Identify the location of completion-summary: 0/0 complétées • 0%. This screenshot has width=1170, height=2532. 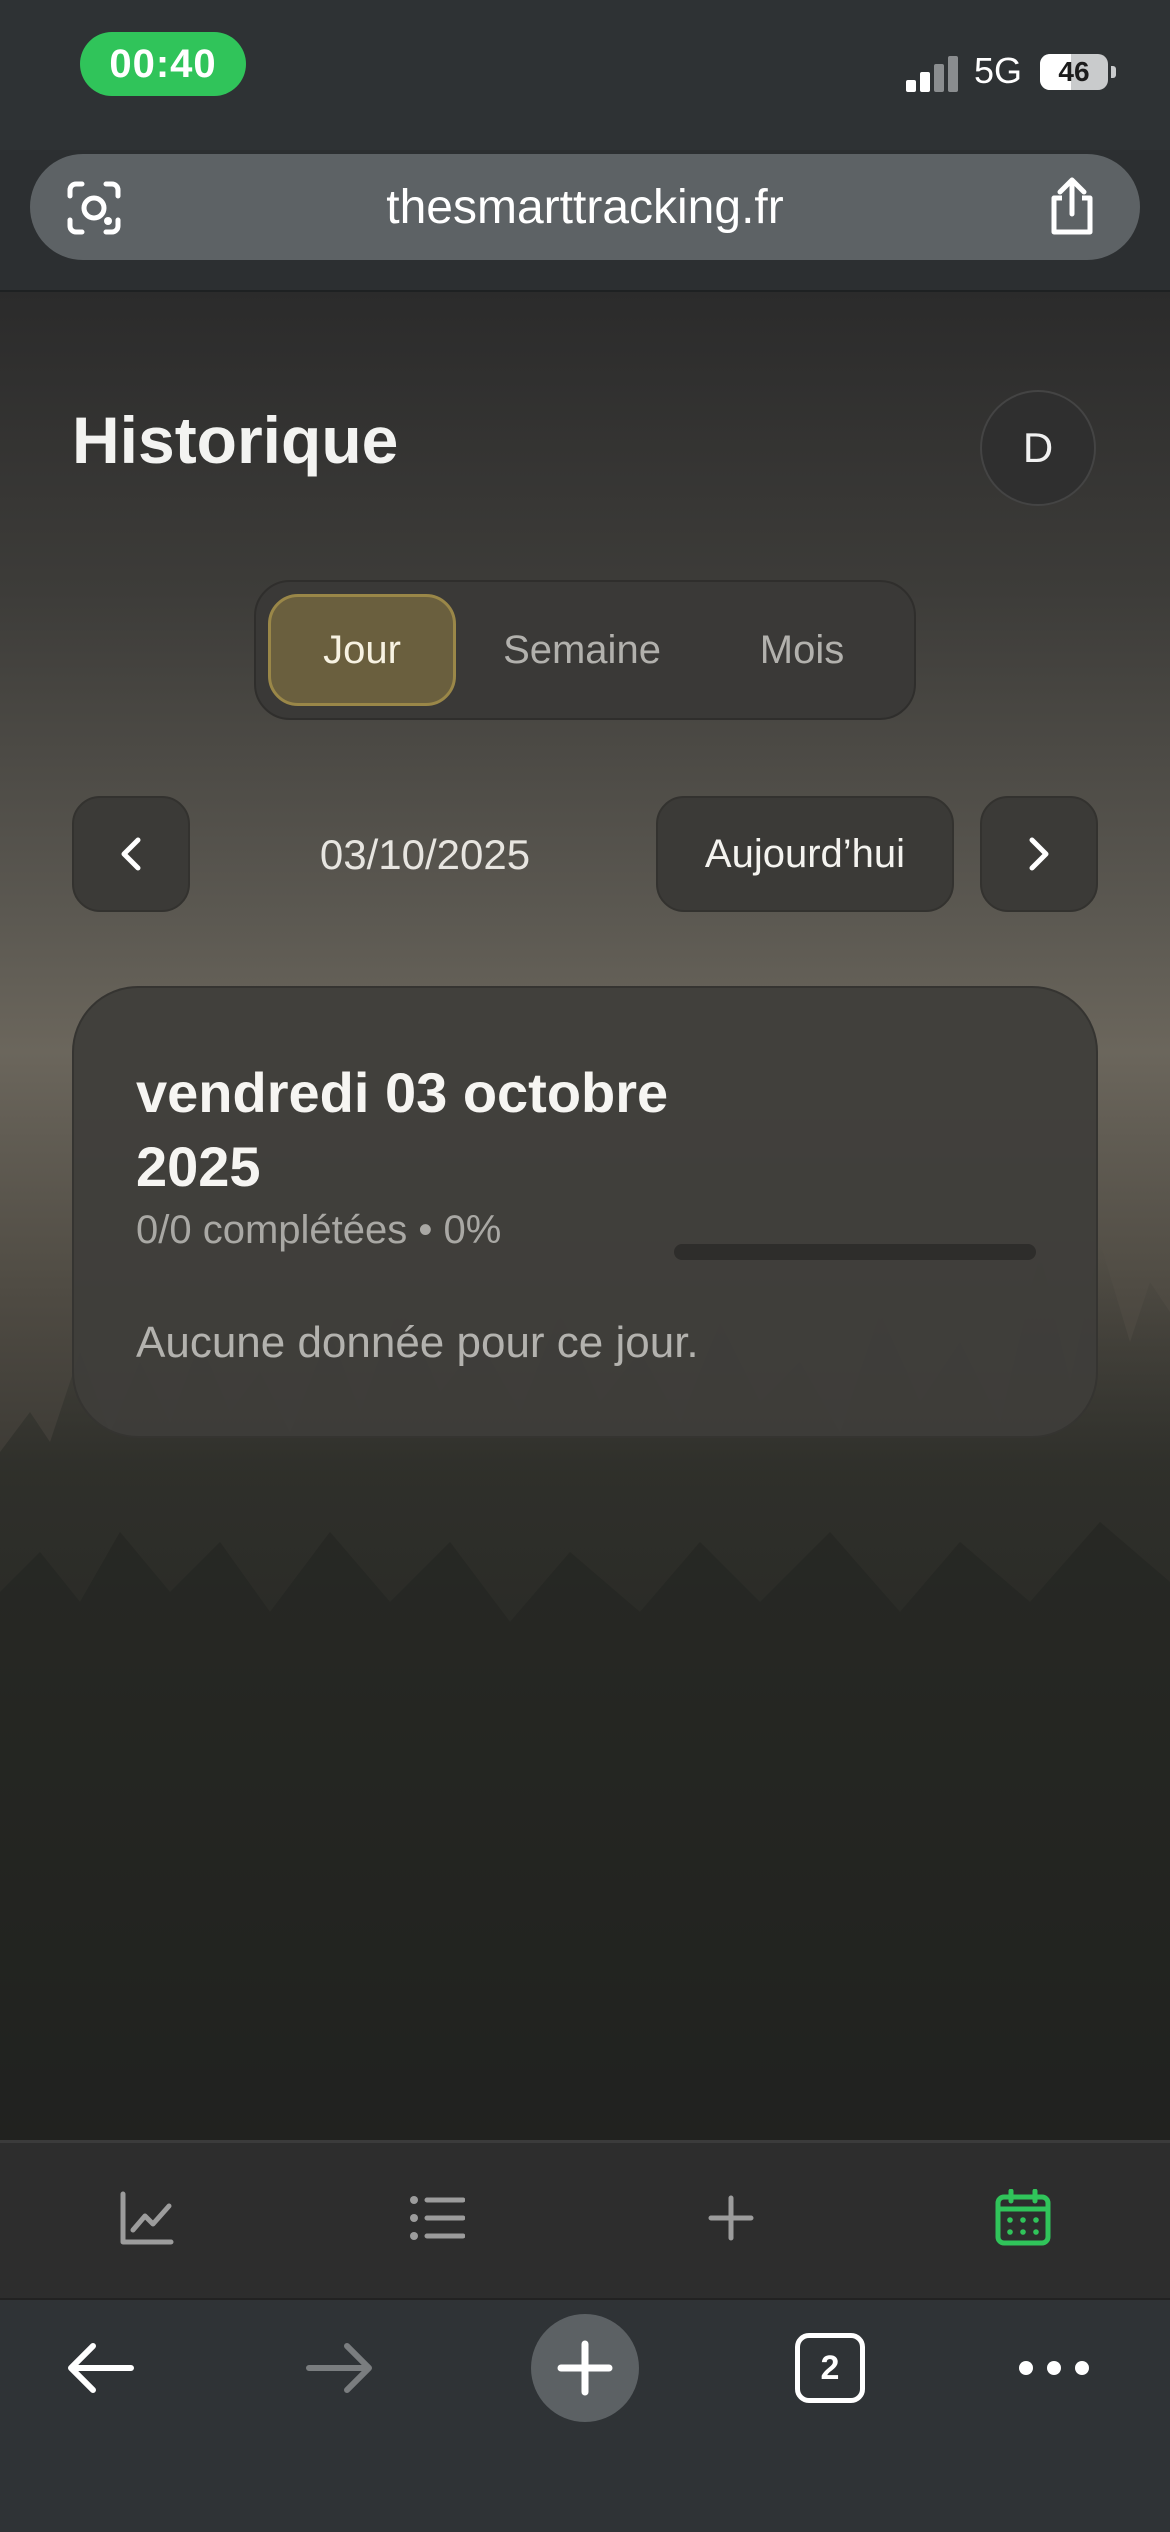
(319, 1230).